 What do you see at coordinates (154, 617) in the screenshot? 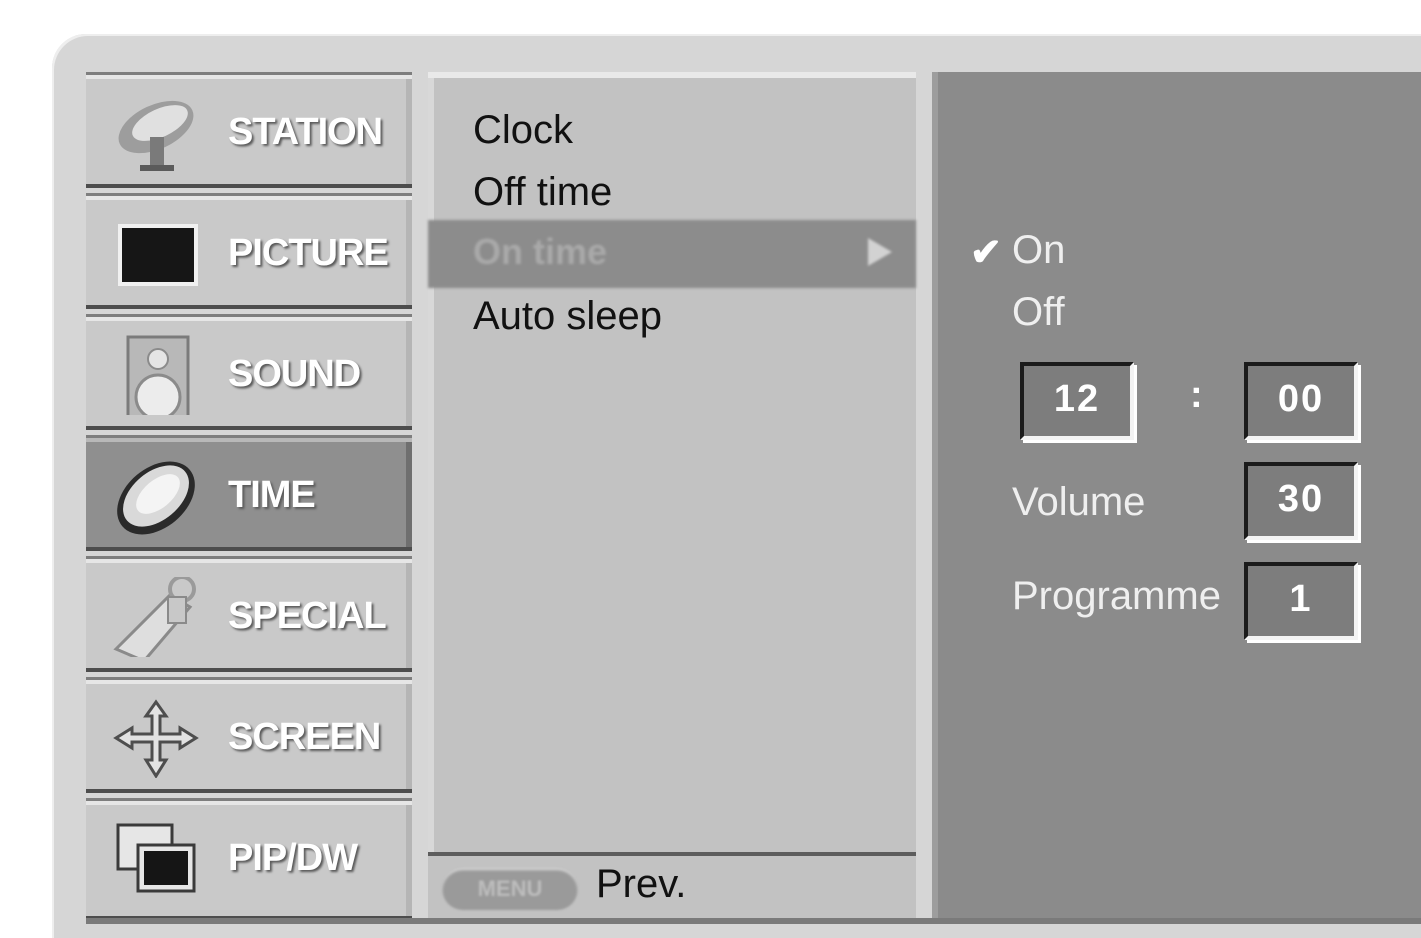
I see `remote-hand-icon` at bounding box center [154, 617].